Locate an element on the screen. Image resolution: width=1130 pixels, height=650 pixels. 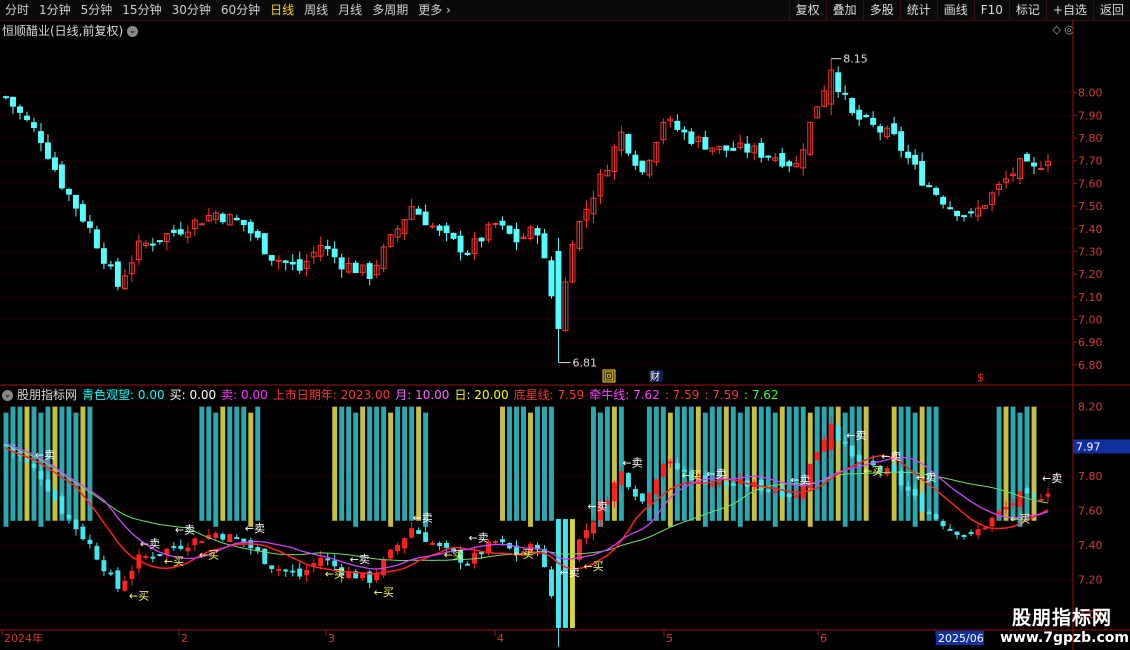
low-price-label: 6.81 is located at coordinates (584, 363).